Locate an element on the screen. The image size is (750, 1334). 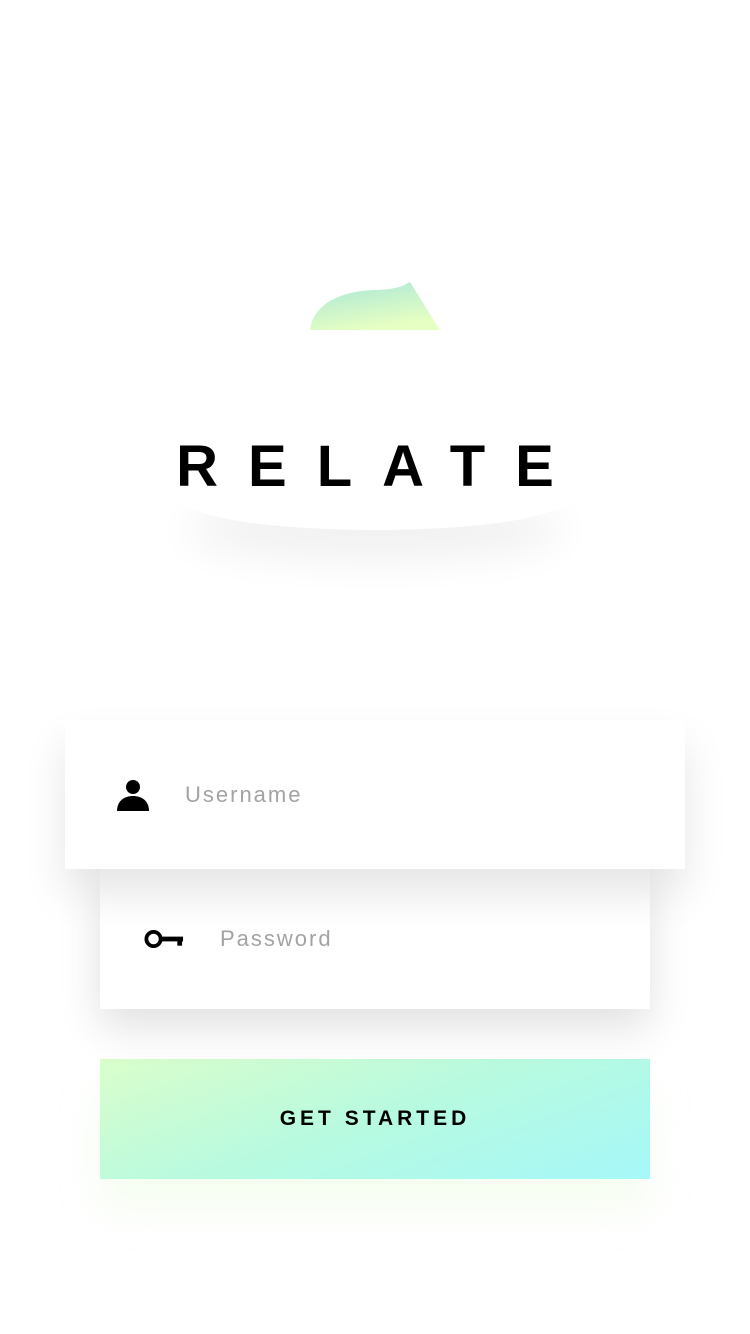
key-icon is located at coordinates (164, 939).